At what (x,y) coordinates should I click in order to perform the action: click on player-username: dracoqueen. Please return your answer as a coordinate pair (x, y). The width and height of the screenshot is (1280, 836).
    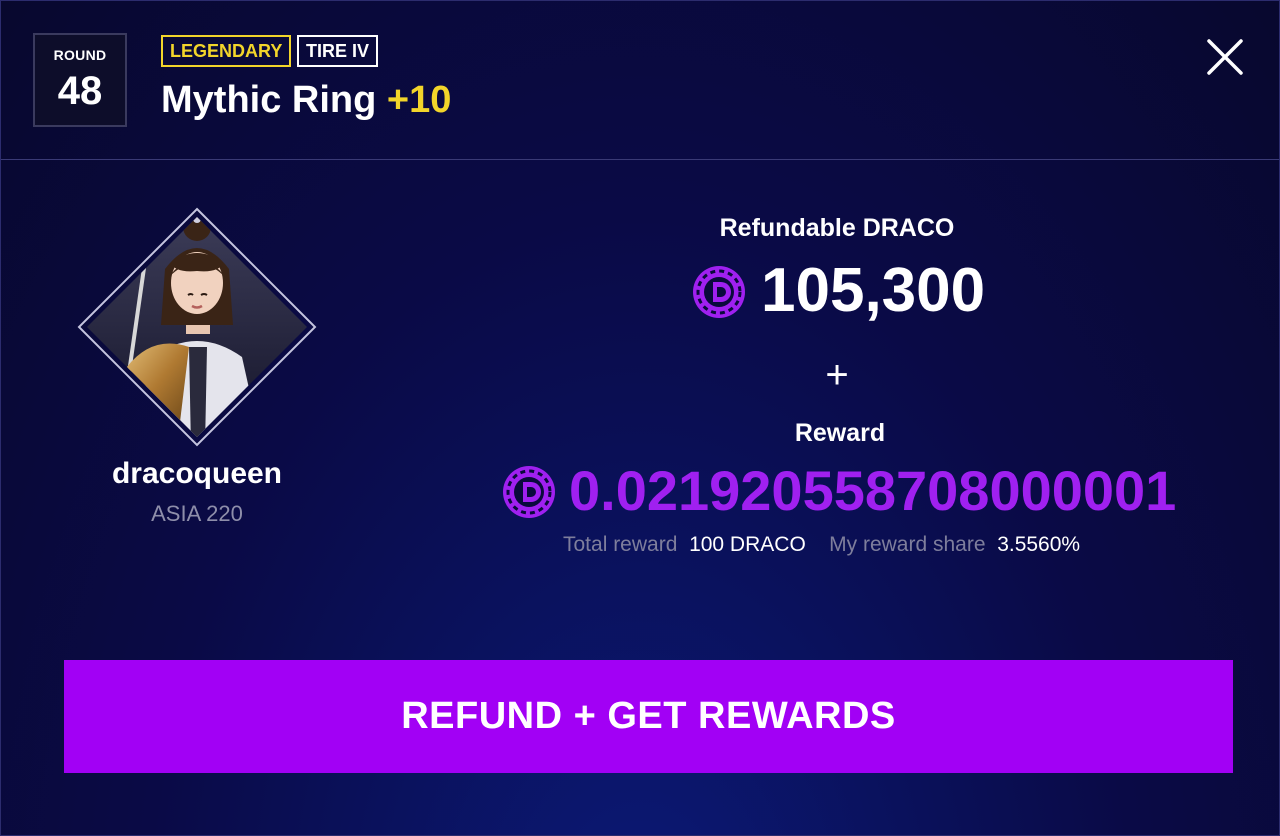
    Looking at the image, I should click on (197, 473).